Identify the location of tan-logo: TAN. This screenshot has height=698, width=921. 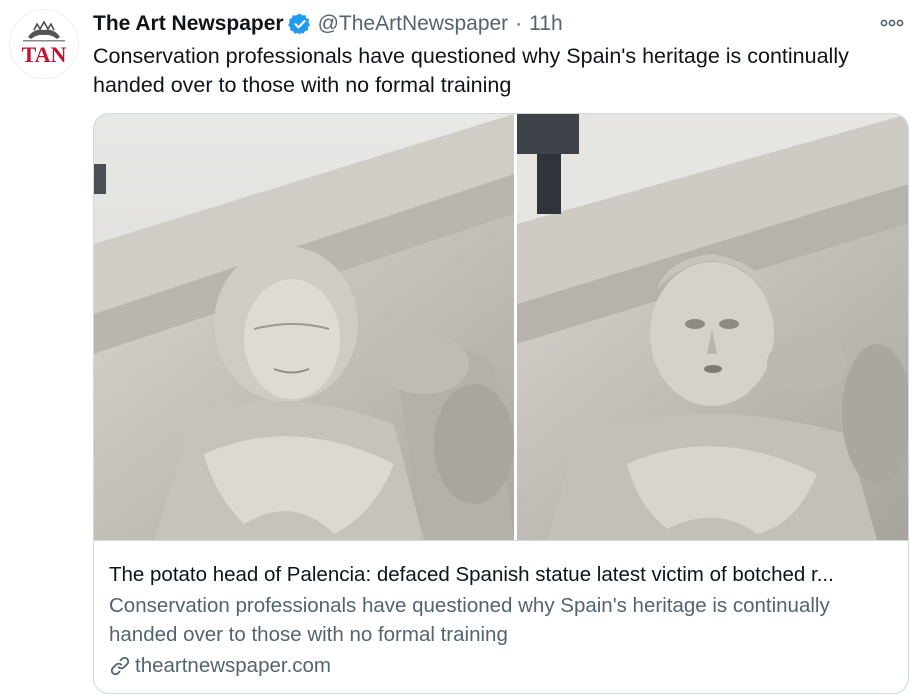
(44, 44).